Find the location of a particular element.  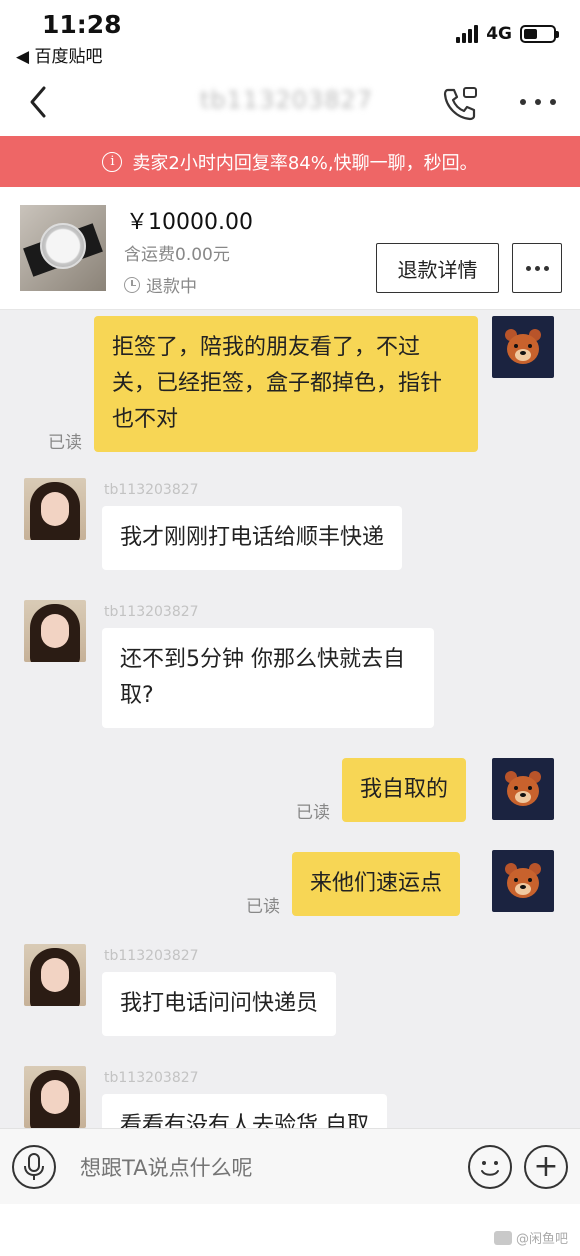

status-indicators: 4G is located at coordinates (507, 34).